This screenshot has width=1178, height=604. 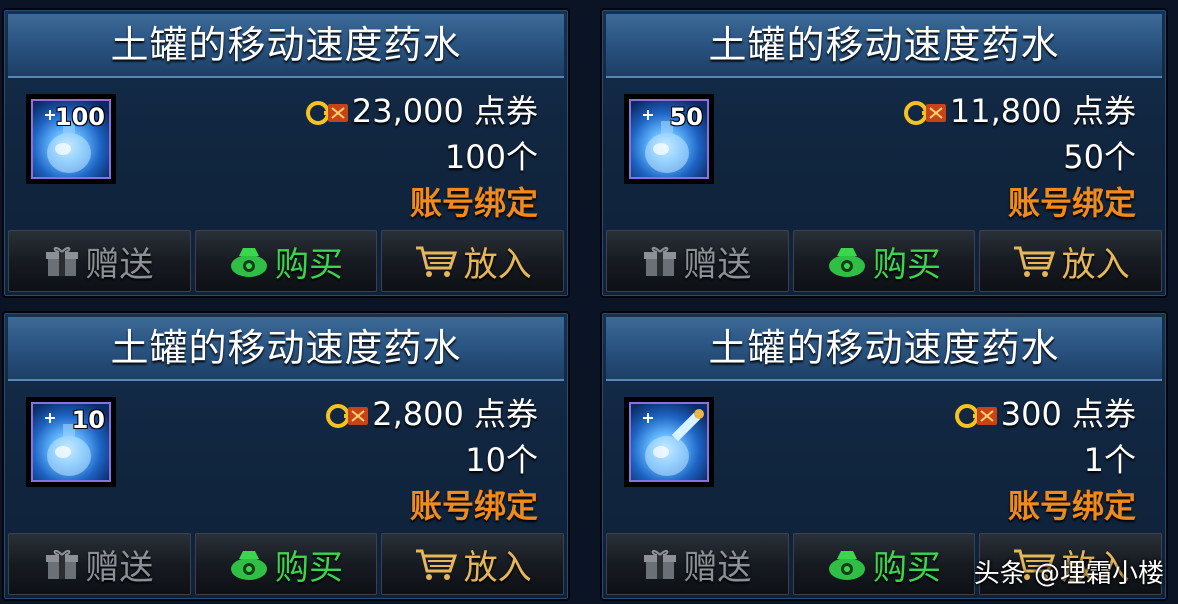 I want to click on price-row: 23,000 点券, so click(x=421, y=111).